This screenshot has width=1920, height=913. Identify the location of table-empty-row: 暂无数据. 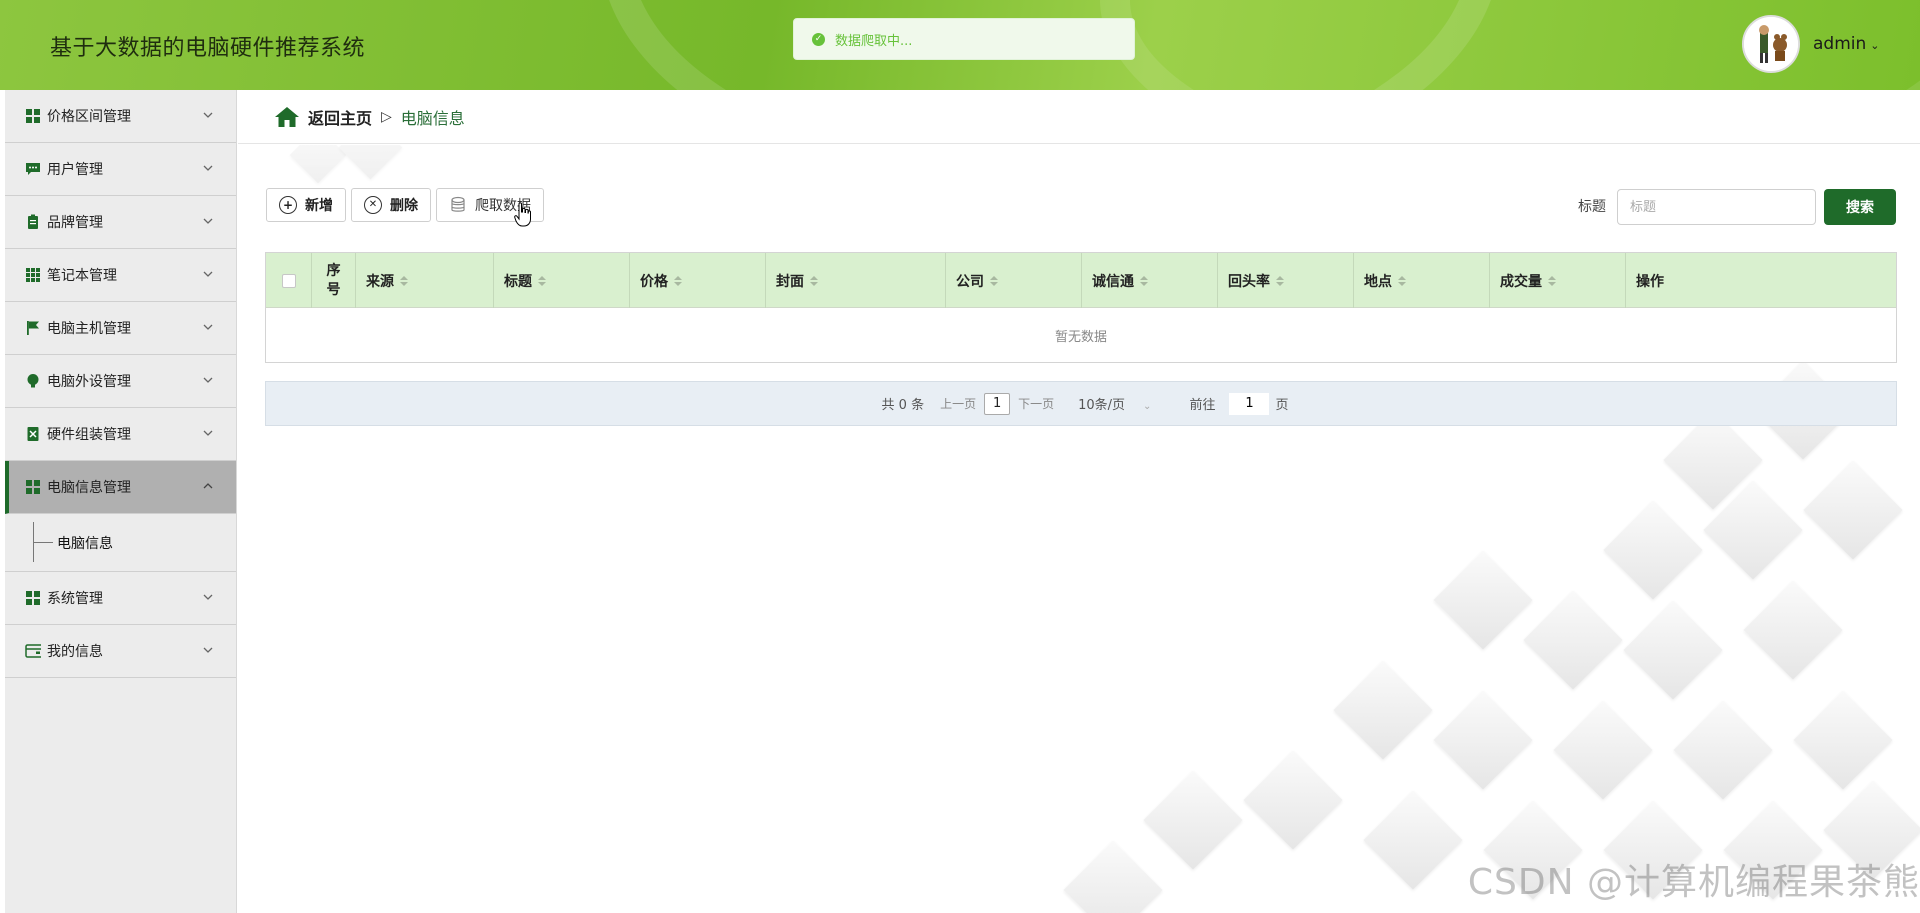
(1081, 335).